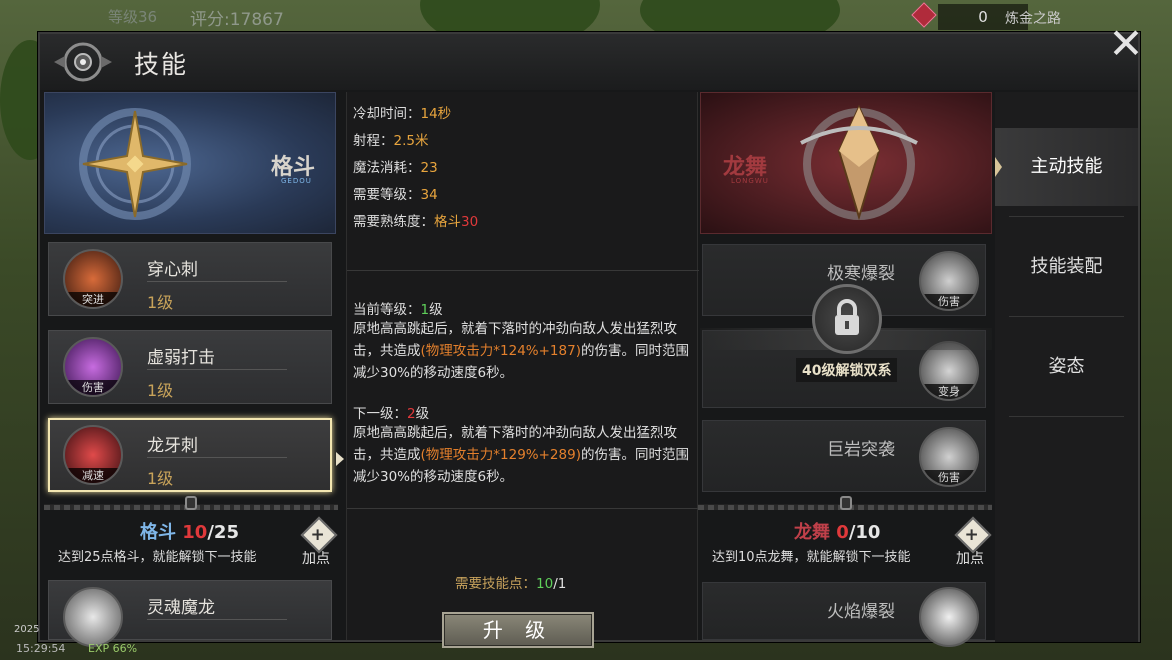  I want to click on req-level-label: 需要等级：, so click(387, 195).